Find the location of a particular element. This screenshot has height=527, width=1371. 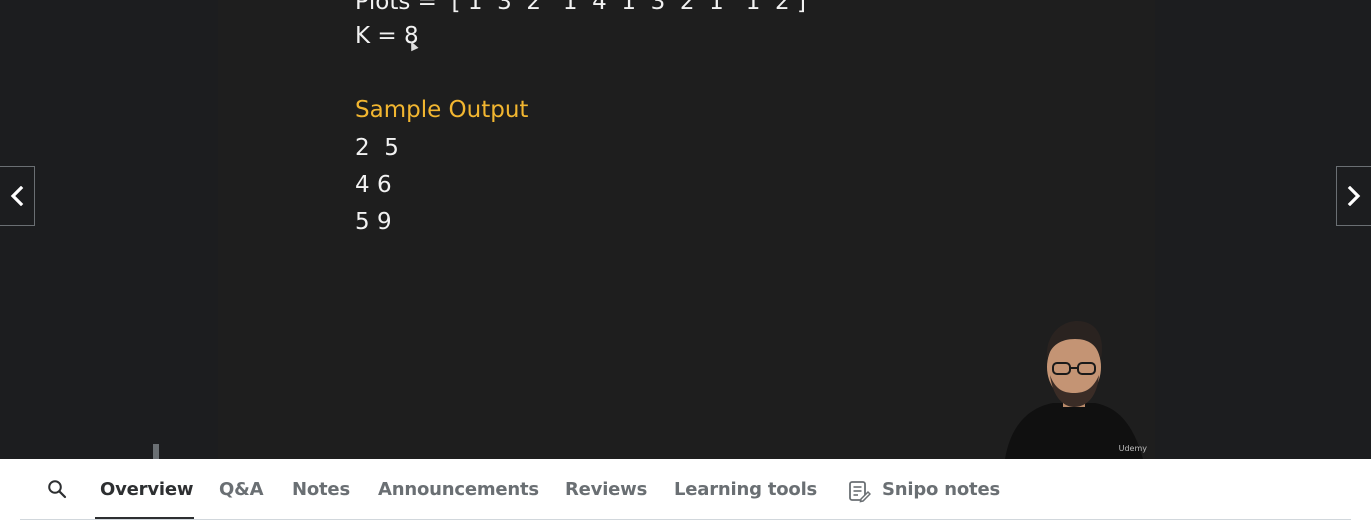

chevron-left-icon is located at coordinates (17, 196).